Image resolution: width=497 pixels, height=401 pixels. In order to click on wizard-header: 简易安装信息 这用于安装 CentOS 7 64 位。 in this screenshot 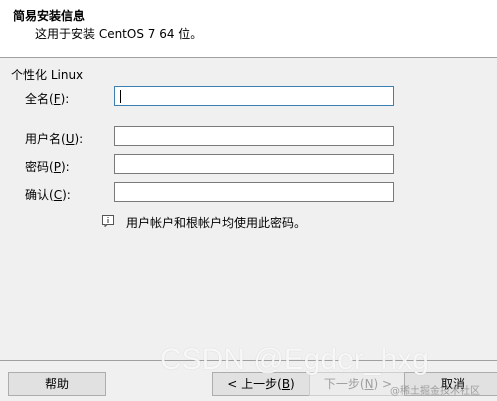, I will do `click(248, 29)`.